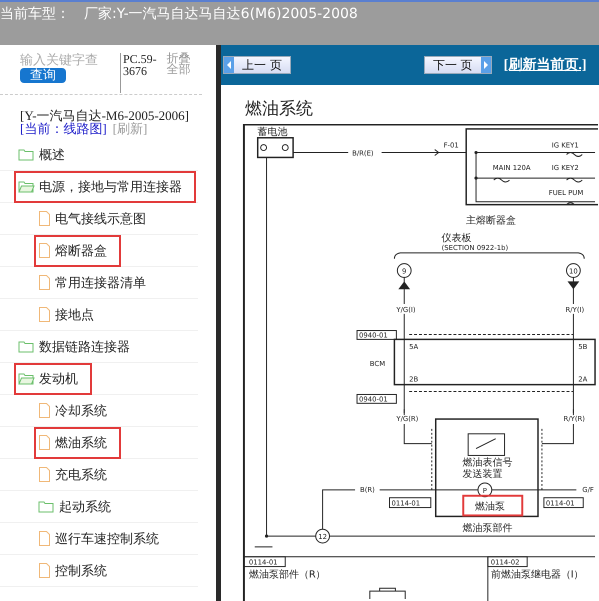  What do you see at coordinates (74, 506) in the screenshot?
I see `tree-item: 起动系统` at bounding box center [74, 506].